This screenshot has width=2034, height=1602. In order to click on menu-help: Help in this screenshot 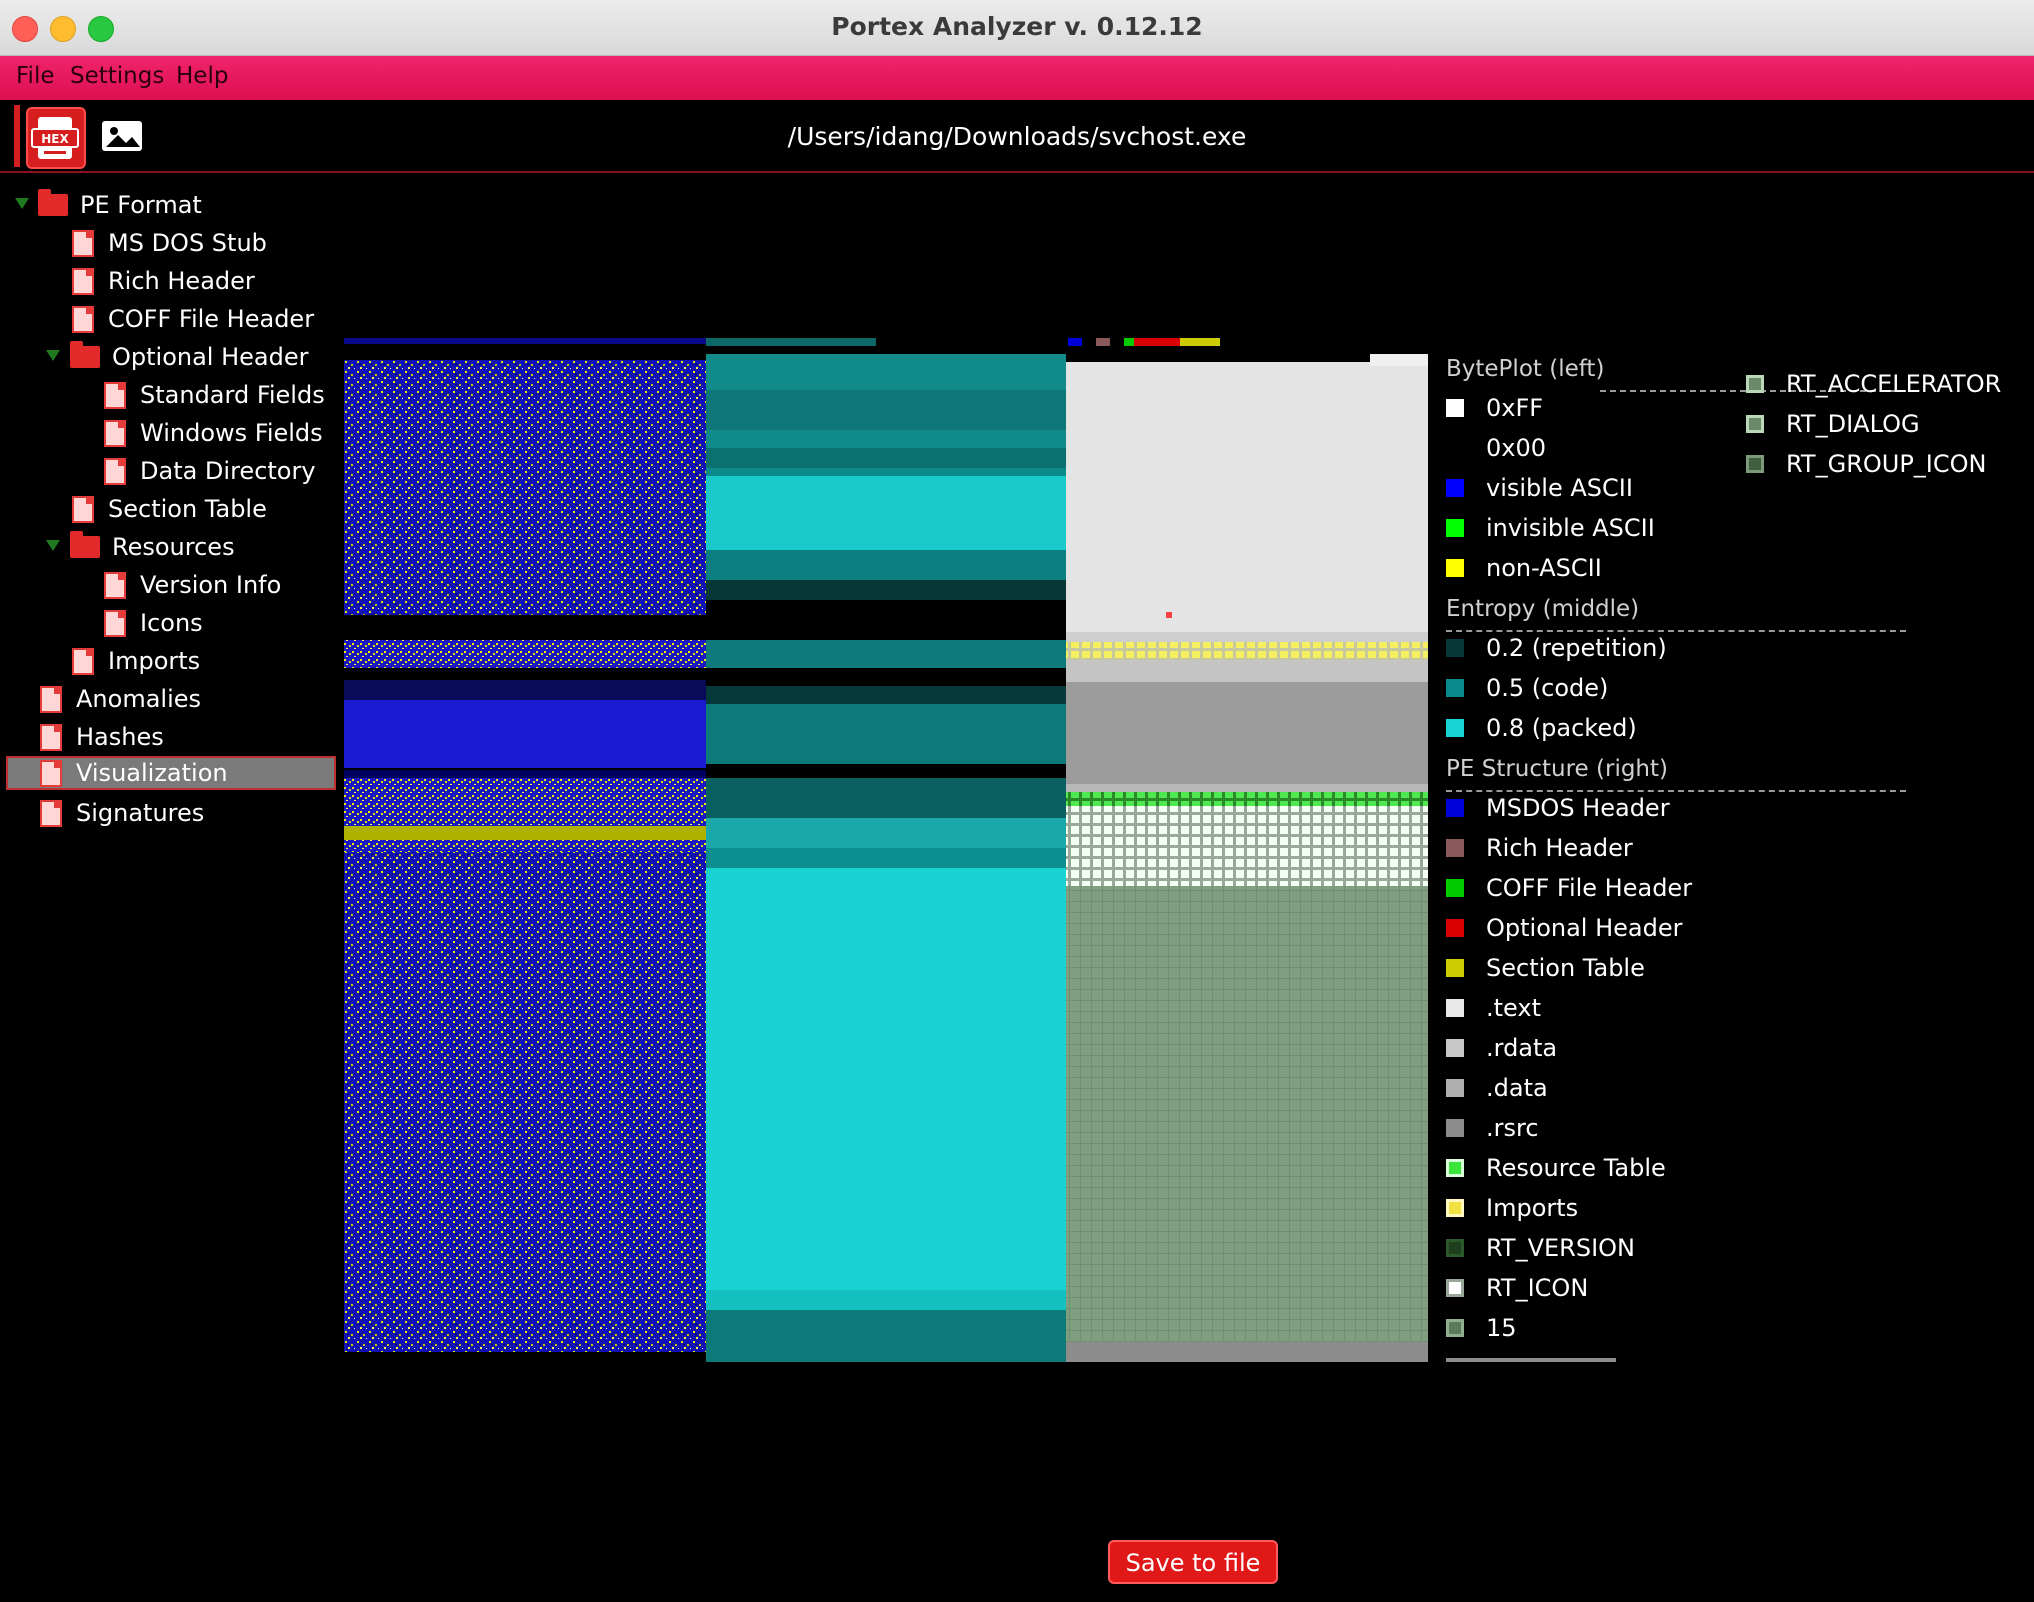, I will do `click(202, 76)`.